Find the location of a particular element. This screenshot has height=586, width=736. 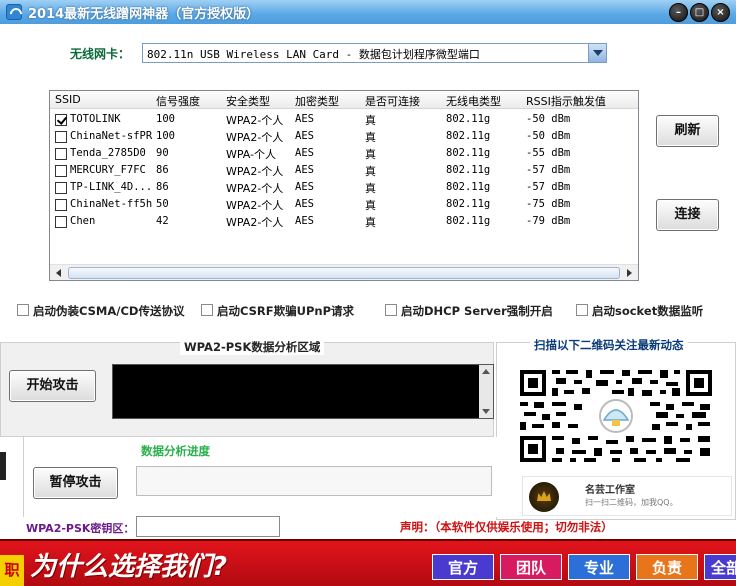

column-header-security: 安全类型 is located at coordinates (248, 101).